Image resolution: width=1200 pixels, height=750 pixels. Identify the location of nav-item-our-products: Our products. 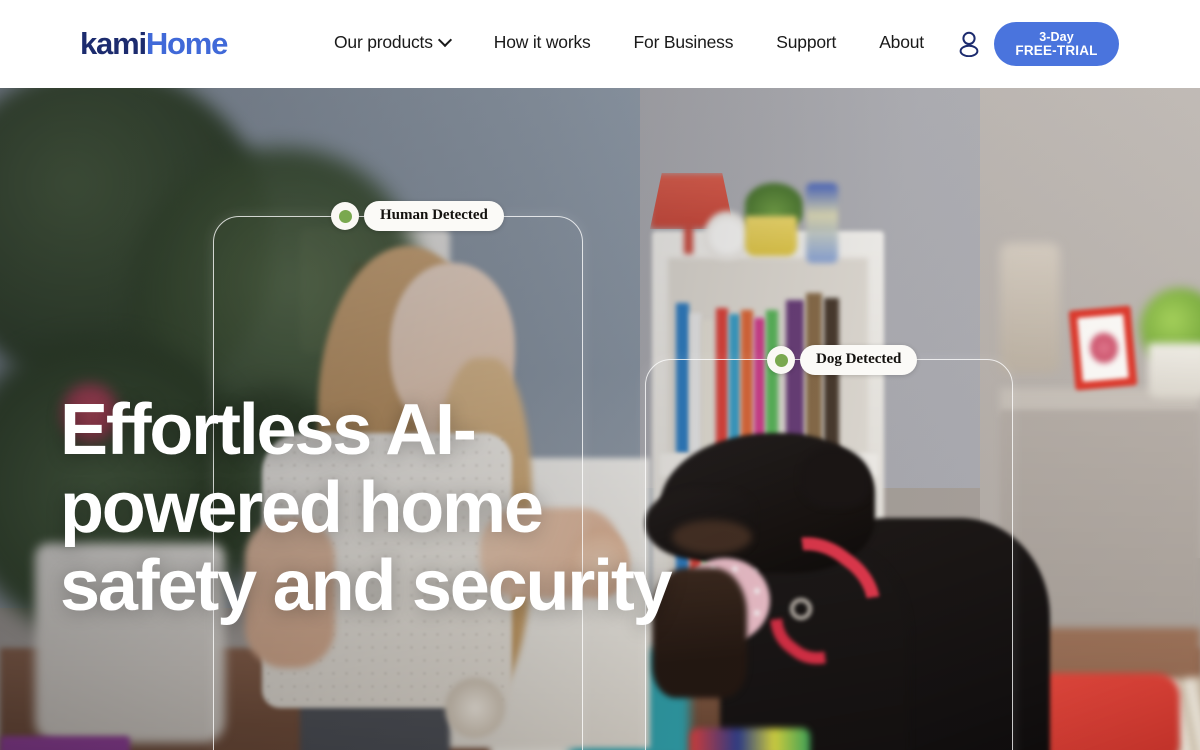
(392, 42).